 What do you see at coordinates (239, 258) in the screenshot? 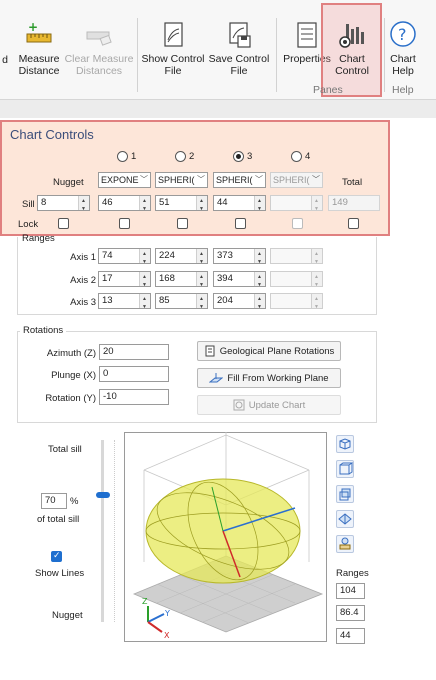
I see `axis-1-structure-3-spinner: 373` at bounding box center [239, 258].